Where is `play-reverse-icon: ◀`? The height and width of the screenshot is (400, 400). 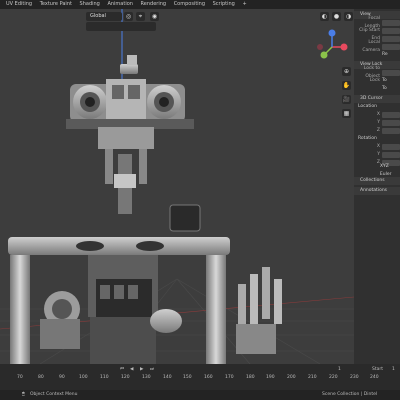
play-reverse-icon: ◀ is located at coordinates (131, 370).